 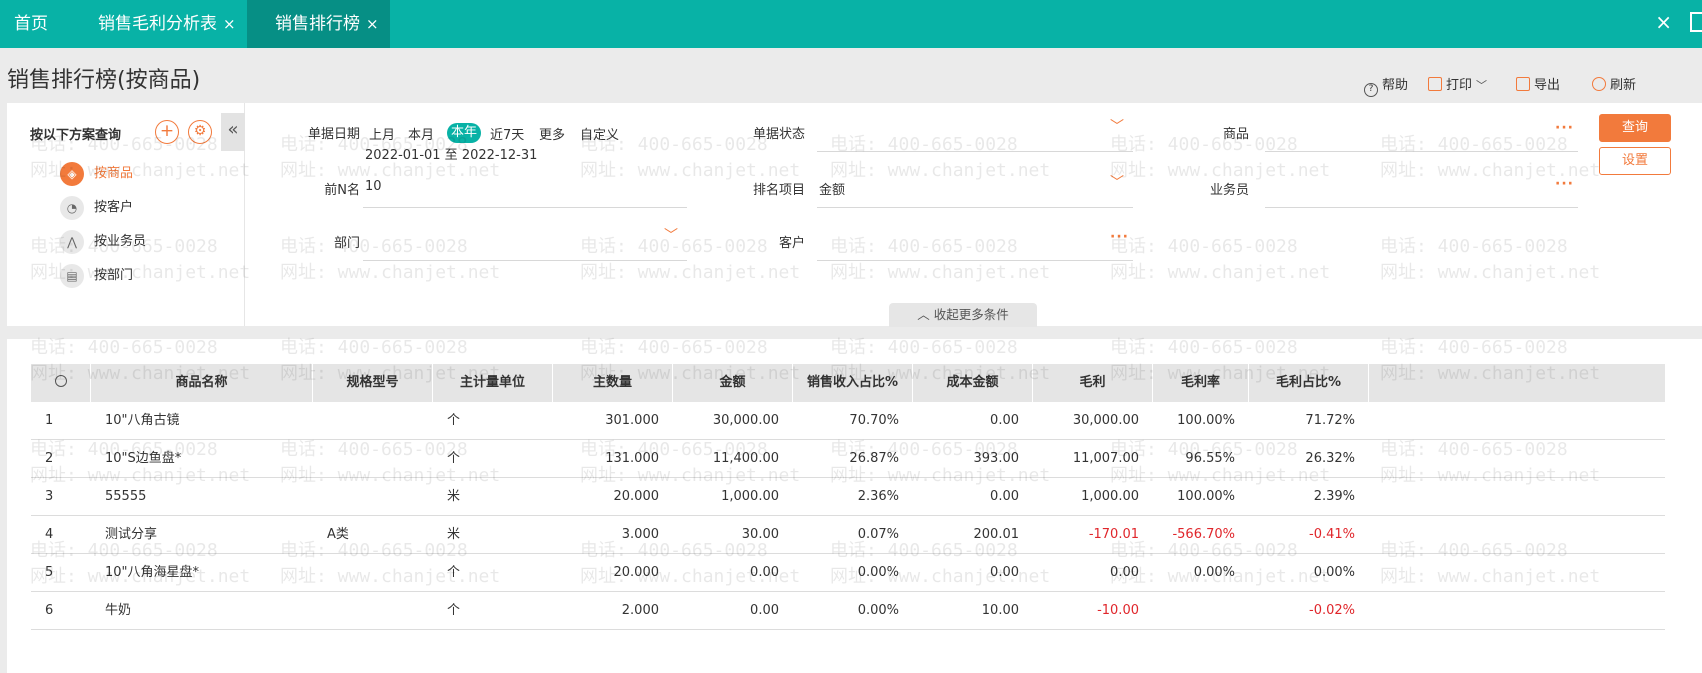 I want to click on table-cell: 20.000, so click(x=636, y=496).